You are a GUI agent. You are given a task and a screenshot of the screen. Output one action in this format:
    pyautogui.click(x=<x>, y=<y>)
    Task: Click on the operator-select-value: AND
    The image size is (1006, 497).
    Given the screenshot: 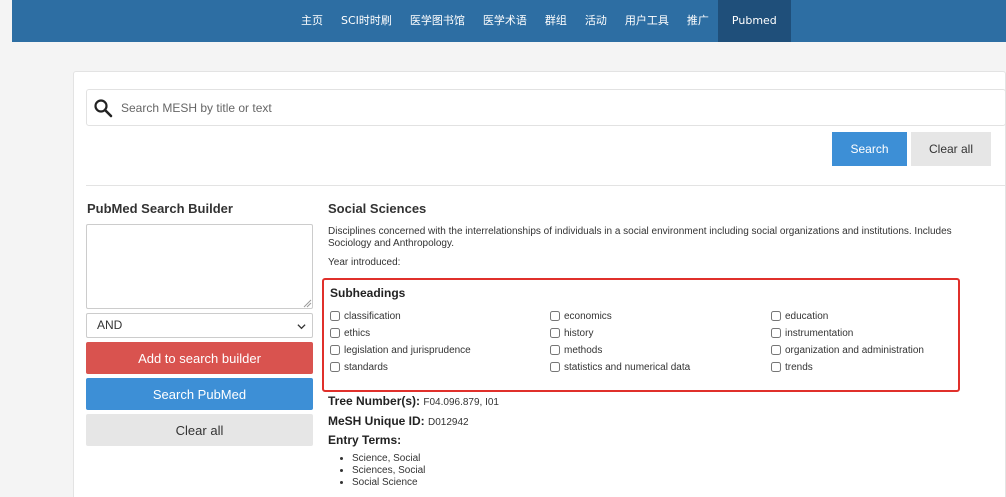 What is the action you would take?
    pyautogui.click(x=110, y=325)
    